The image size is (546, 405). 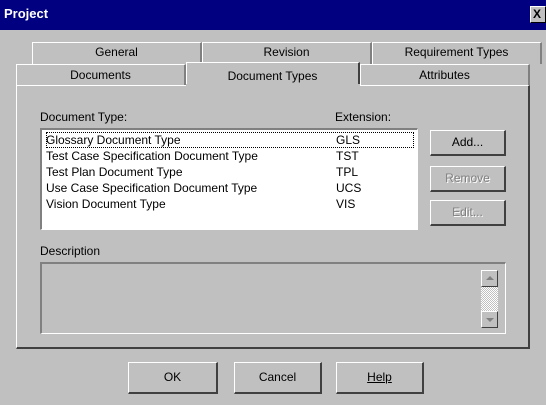 What do you see at coordinates (230, 172) in the screenshot?
I see `list-item: Test Plan Document Type TPL` at bounding box center [230, 172].